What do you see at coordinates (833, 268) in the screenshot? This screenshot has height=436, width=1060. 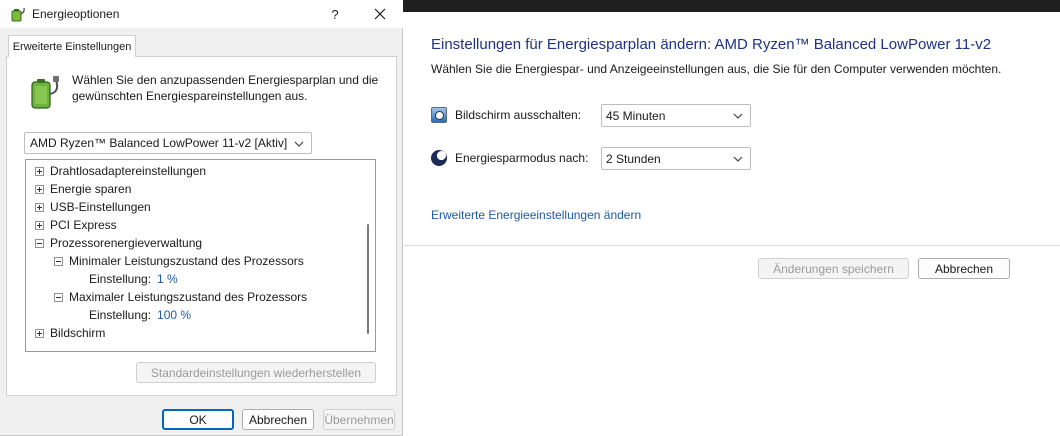 I see `save-changes-button: Änderungen speichern` at bounding box center [833, 268].